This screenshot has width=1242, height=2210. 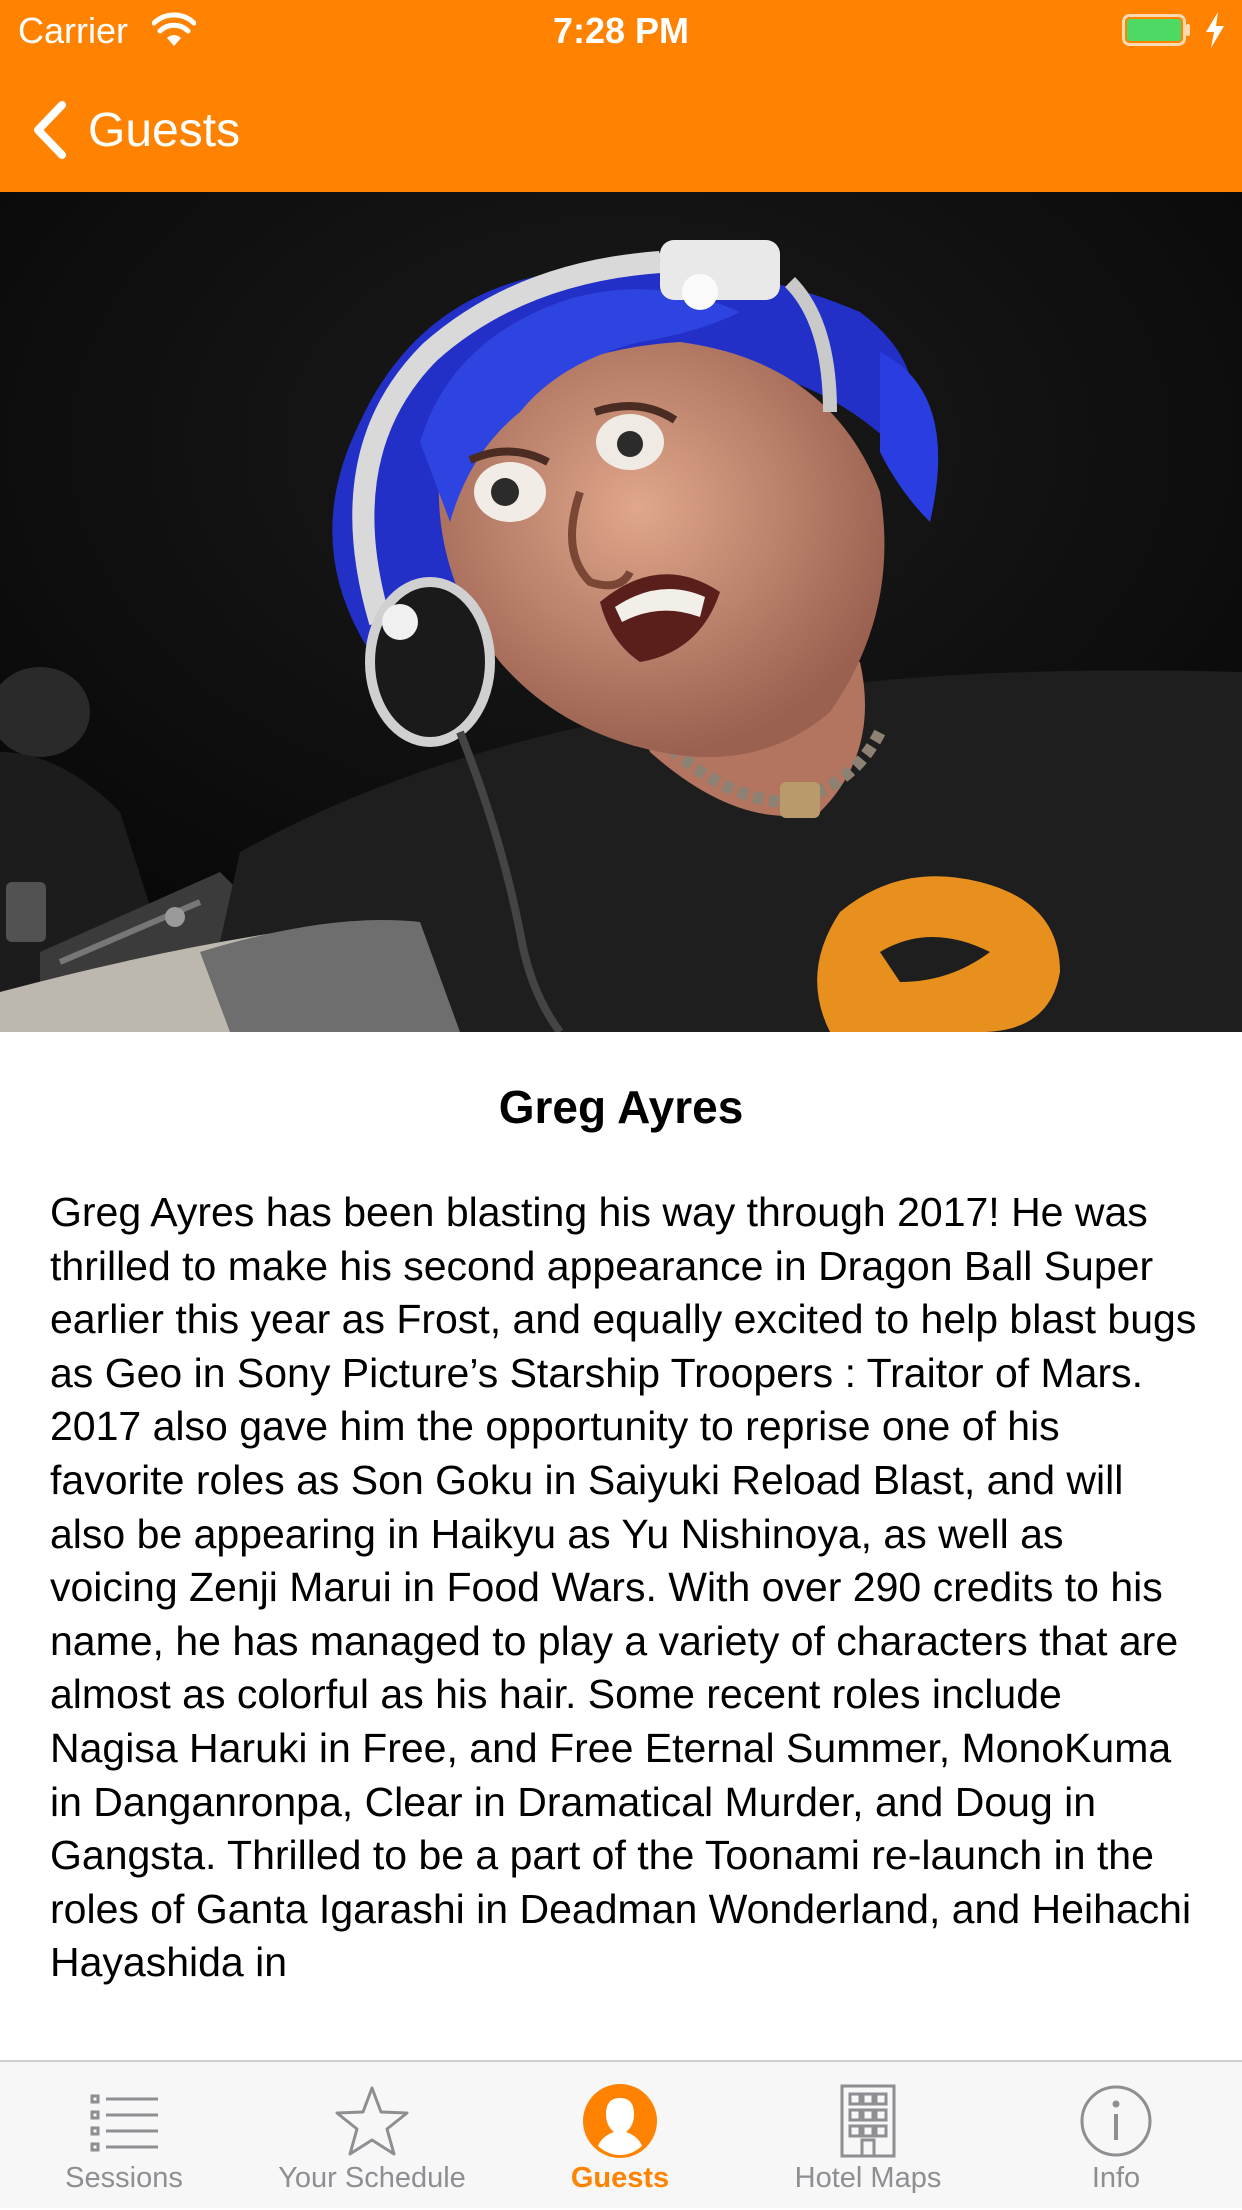 I want to click on tab-hotel-maps: Hotel Maps, so click(x=868, y=2136).